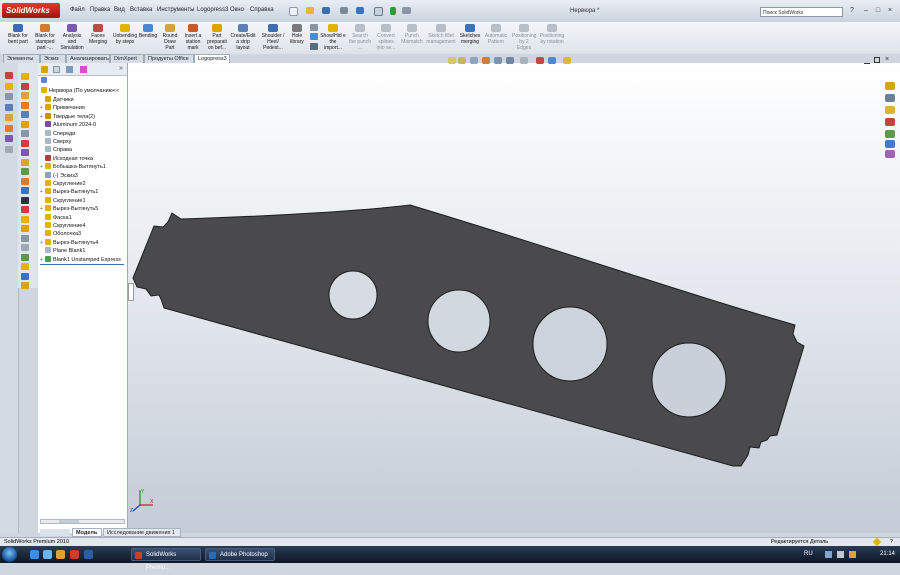 The image size is (900, 575). I want to click on solidworks-logo: SolidWorks, so click(31, 10).